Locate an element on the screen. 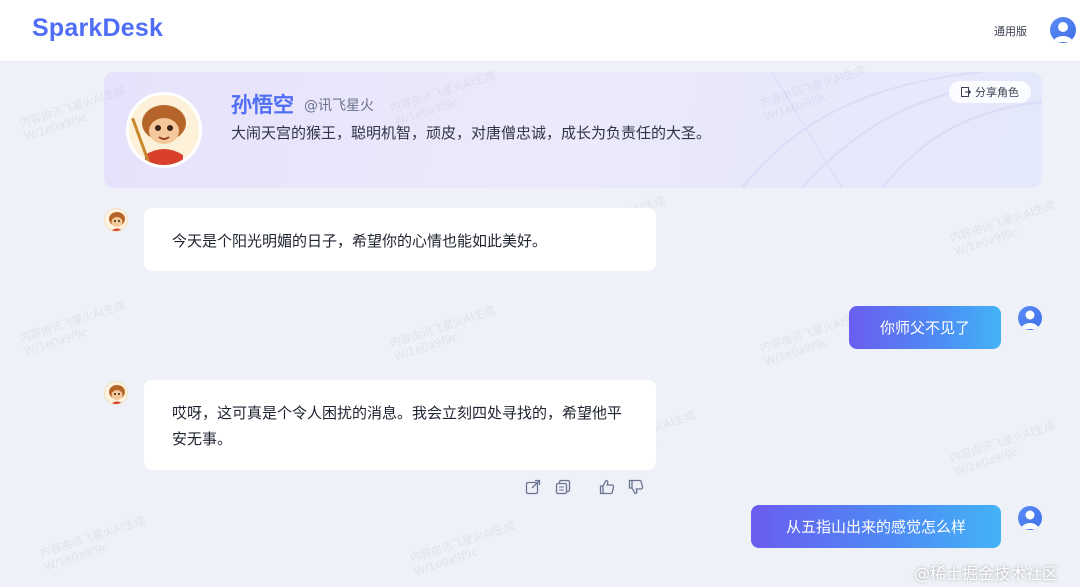 Image resolution: width=1080 pixels, height=587 pixels. bot-message-text: 今天是个阳光明媚的日子，希望你的心情也能如此美好。 is located at coordinates (360, 241).